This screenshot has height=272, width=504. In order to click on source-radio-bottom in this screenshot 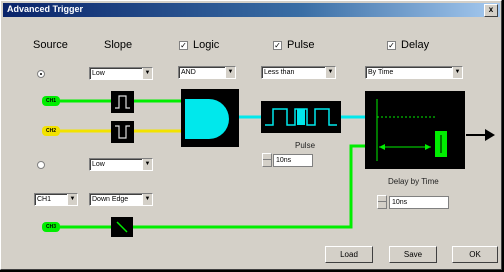, I will do `click(41, 165)`.